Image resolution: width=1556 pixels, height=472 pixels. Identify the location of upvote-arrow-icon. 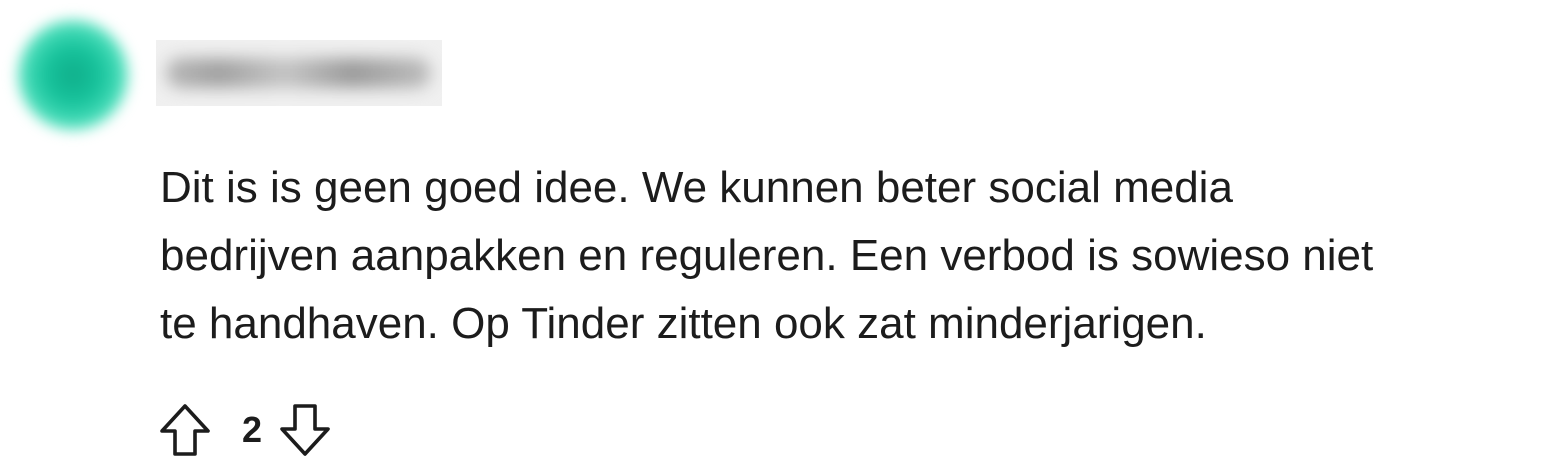
(185, 430).